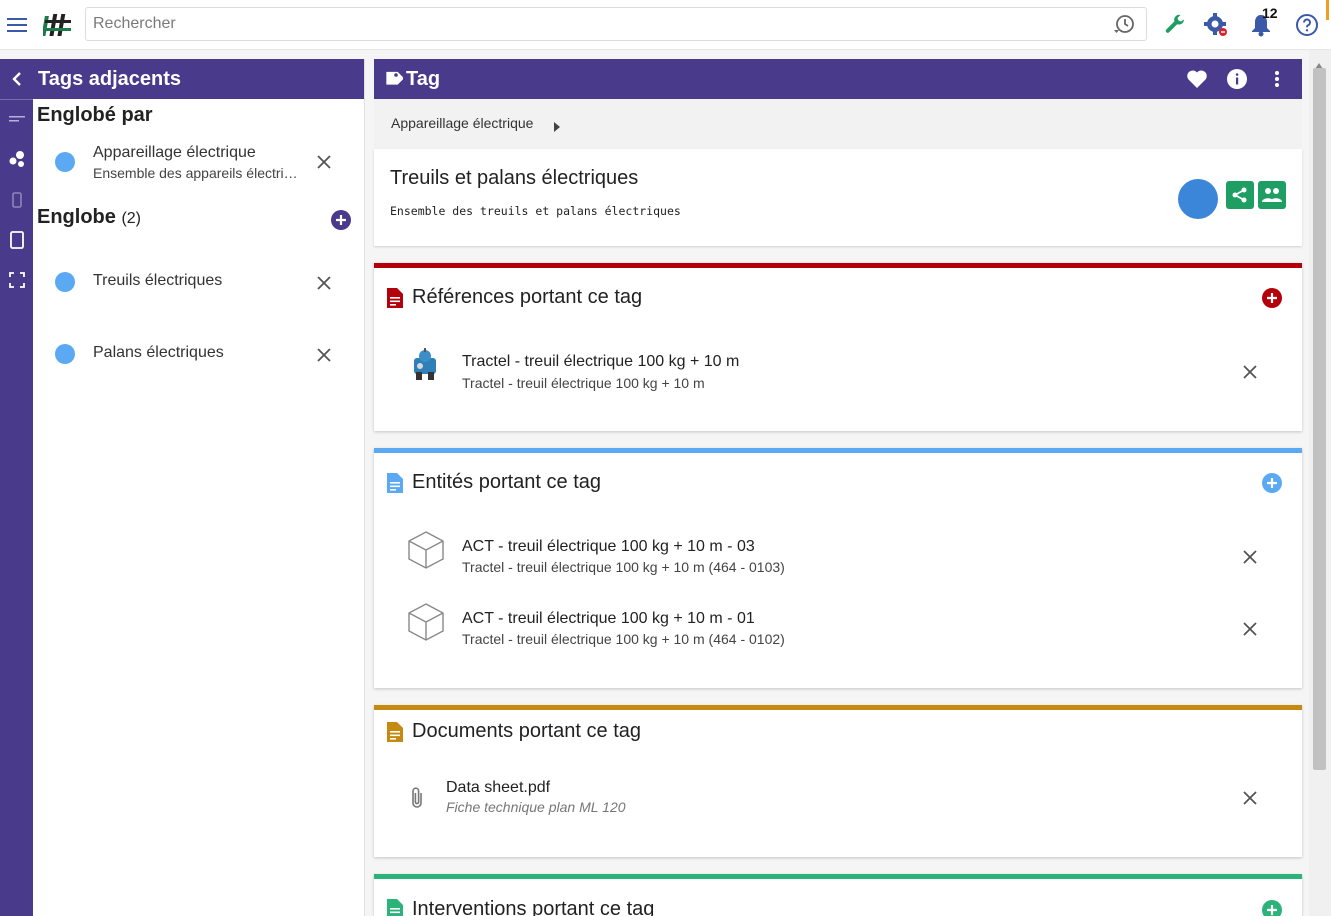 The image size is (1331, 916). What do you see at coordinates (1197, 79) in the screenshot?
I see `favorite-heart-icon` at bounding box center [1197, 79].